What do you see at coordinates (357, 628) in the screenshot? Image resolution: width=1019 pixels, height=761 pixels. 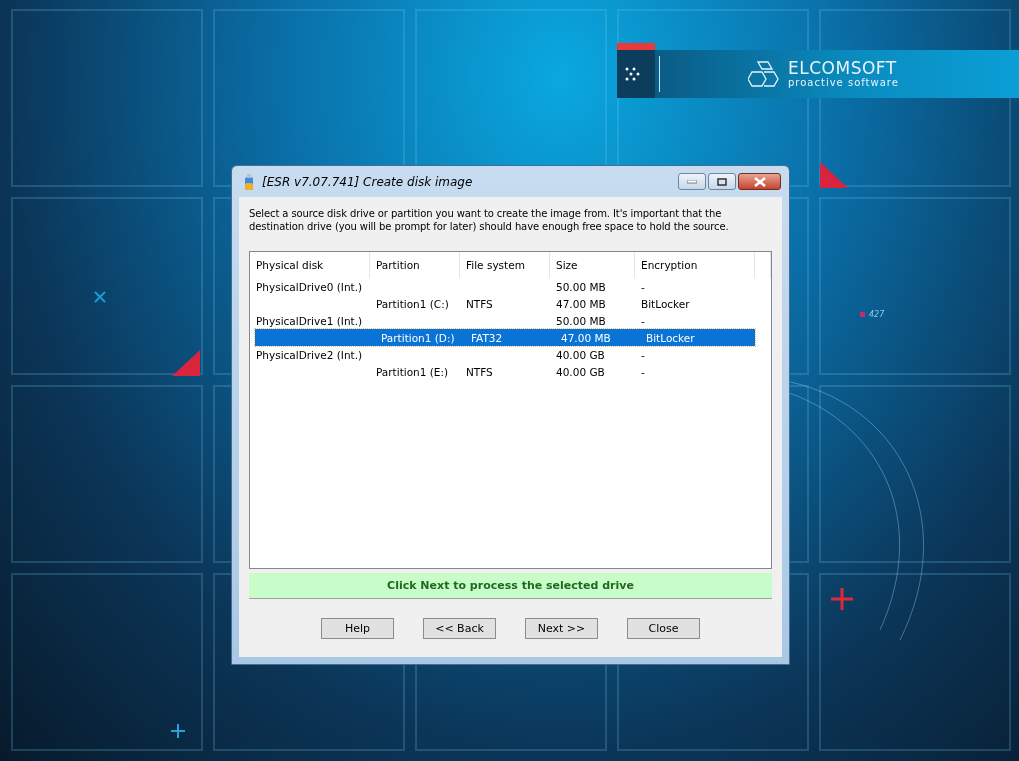 I see `dialog-button: Help` at bounding box center [357, 628].